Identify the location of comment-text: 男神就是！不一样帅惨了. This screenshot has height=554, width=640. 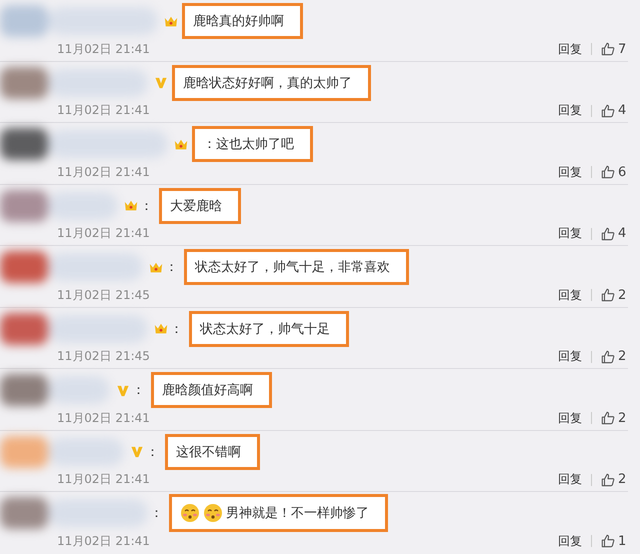
(297, 513).